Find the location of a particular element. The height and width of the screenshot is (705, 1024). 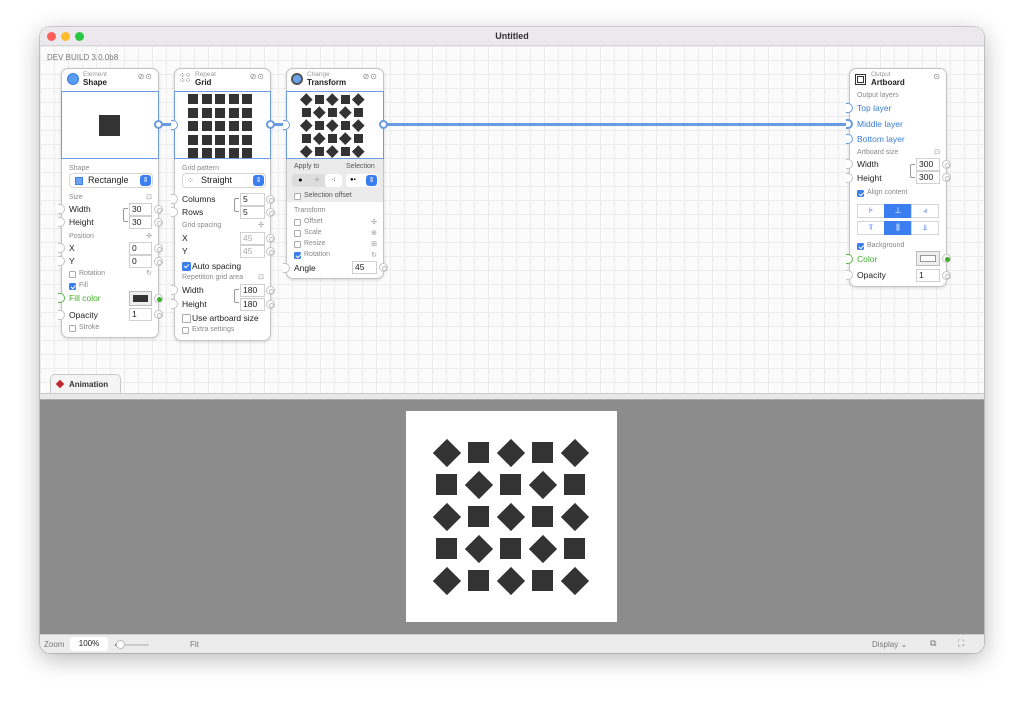

fill-checkbox is located at coordinates (72, 286).